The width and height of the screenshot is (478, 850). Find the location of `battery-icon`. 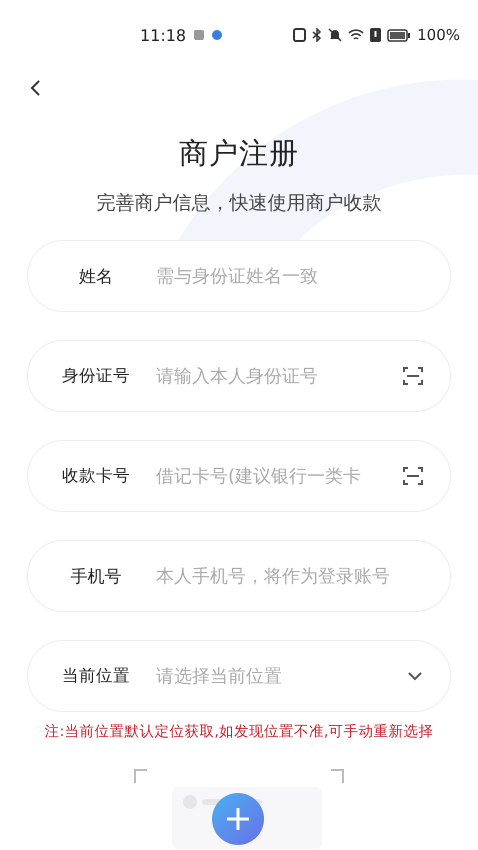

battery-icon is located at coordinates (399, 35).